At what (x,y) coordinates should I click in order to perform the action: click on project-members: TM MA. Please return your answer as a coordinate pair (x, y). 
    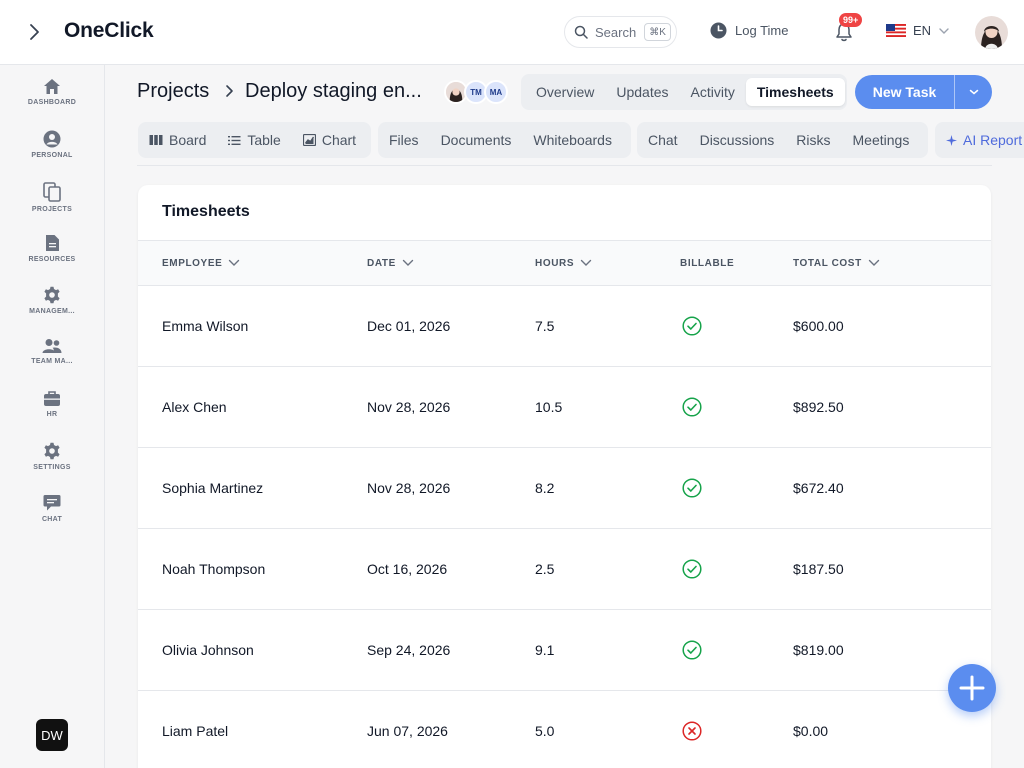
    Looking at the image, I should click on (476, 92).